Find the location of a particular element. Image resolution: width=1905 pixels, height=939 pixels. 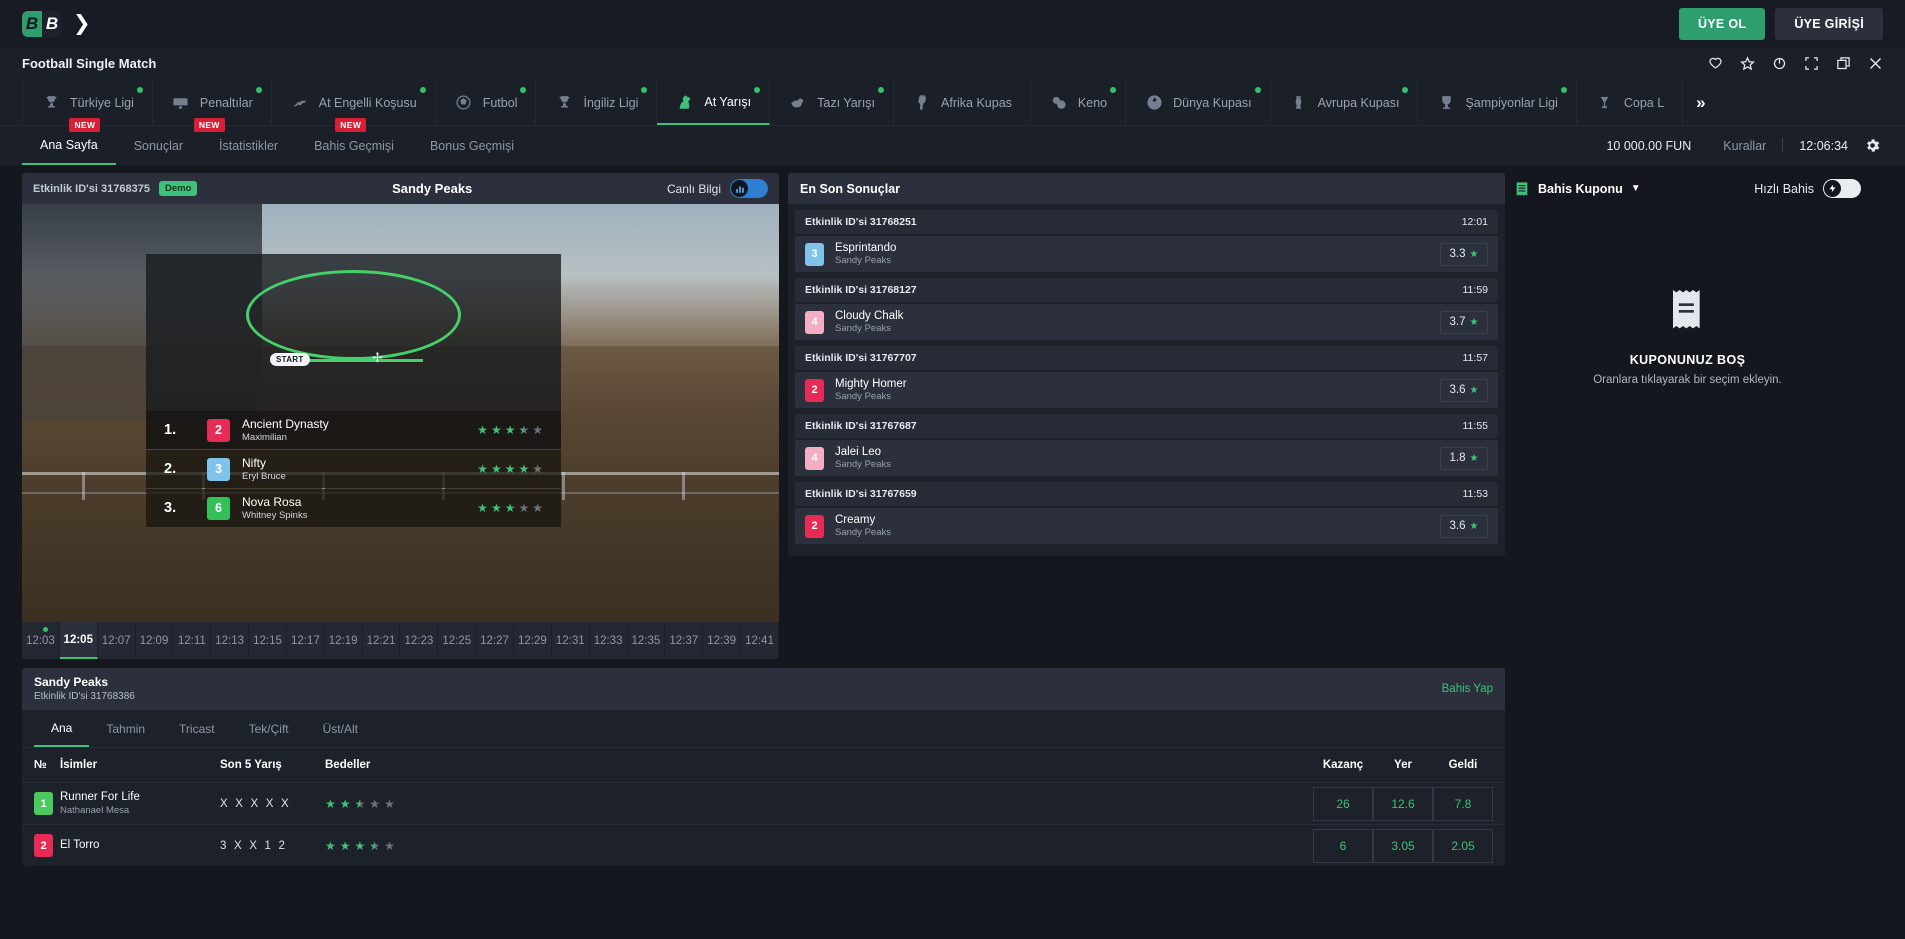

rules-link: Kurallar is located at coordinates (1744, 146).